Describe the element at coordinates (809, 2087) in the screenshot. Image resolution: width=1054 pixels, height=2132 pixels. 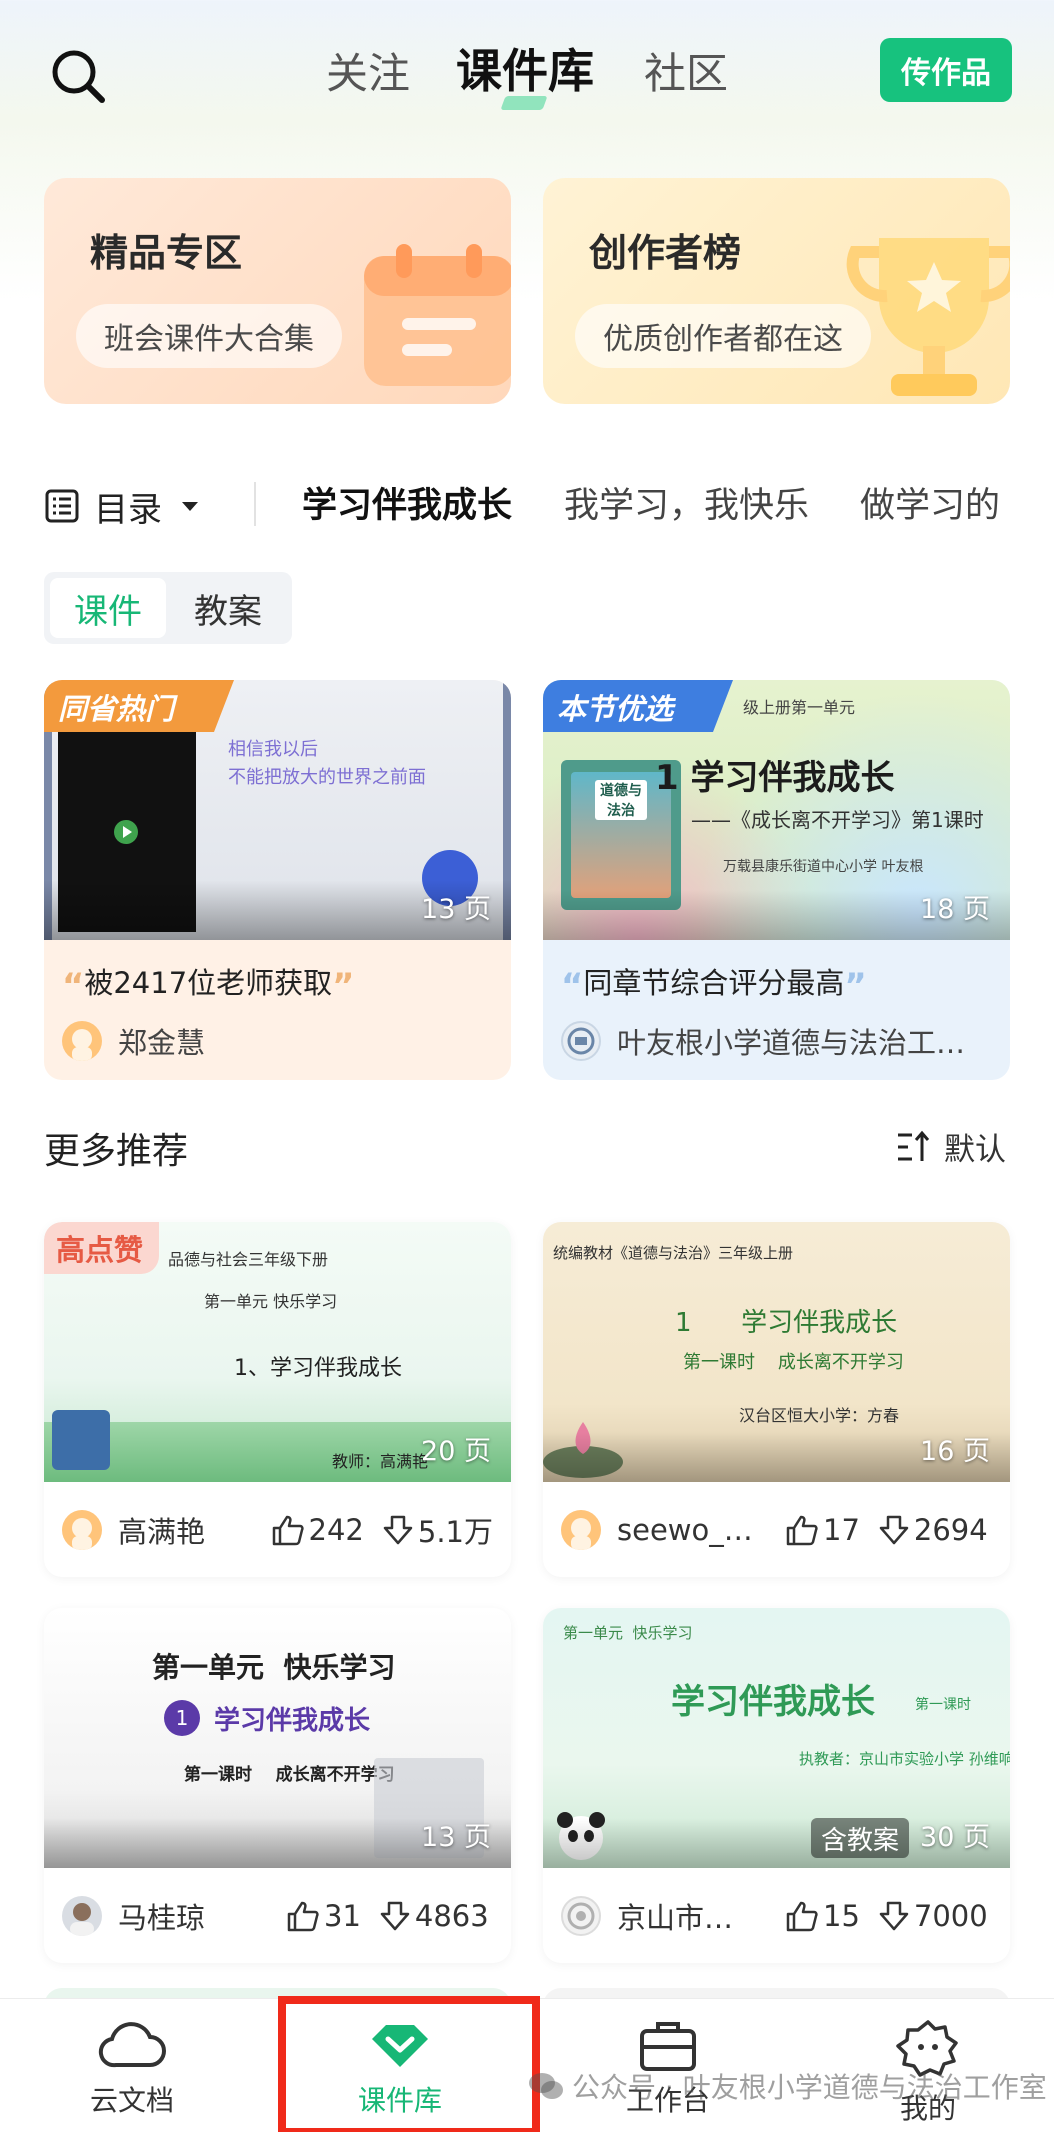
I see `watermark-text: 公众号 · 叶友根小学道德与法治工作室` at that location.